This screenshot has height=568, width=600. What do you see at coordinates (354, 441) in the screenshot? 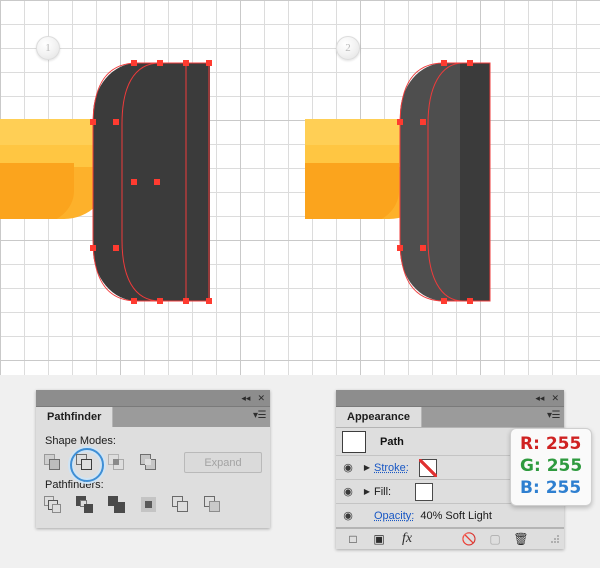
I see `object-thumbnail` at bounding box center [354, 441].